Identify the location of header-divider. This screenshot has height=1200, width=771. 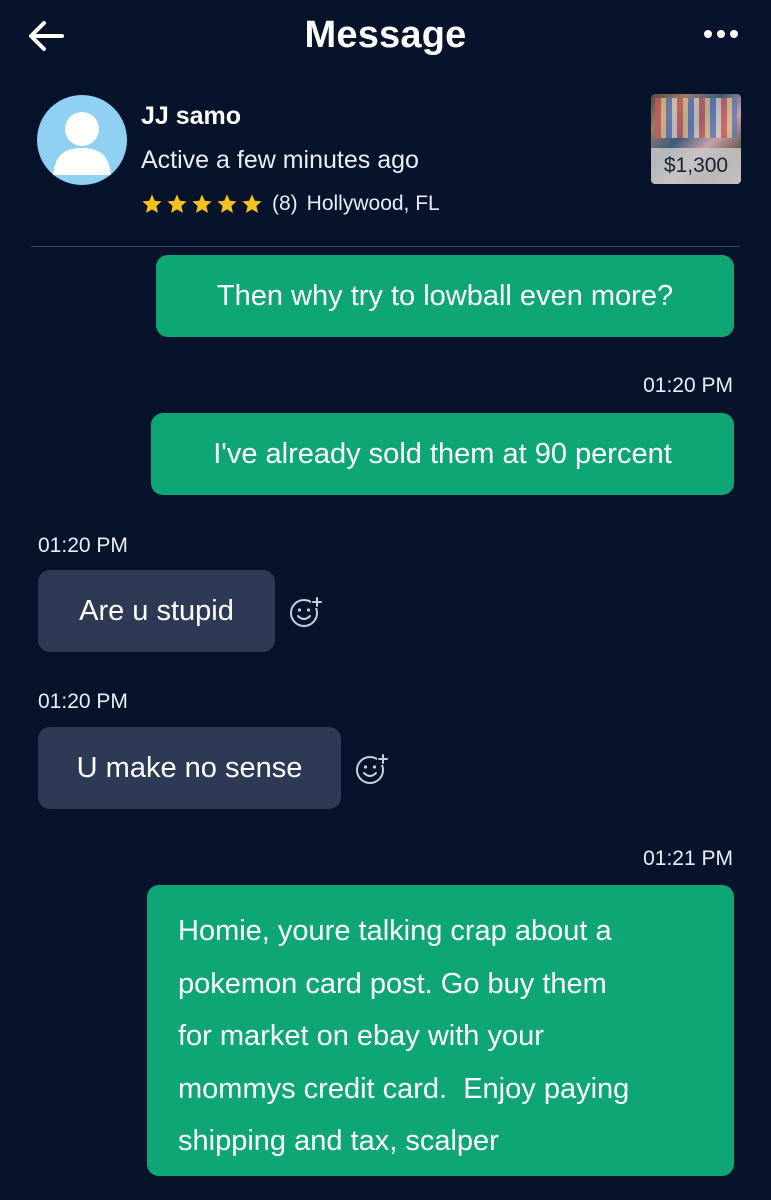
(385, 246).